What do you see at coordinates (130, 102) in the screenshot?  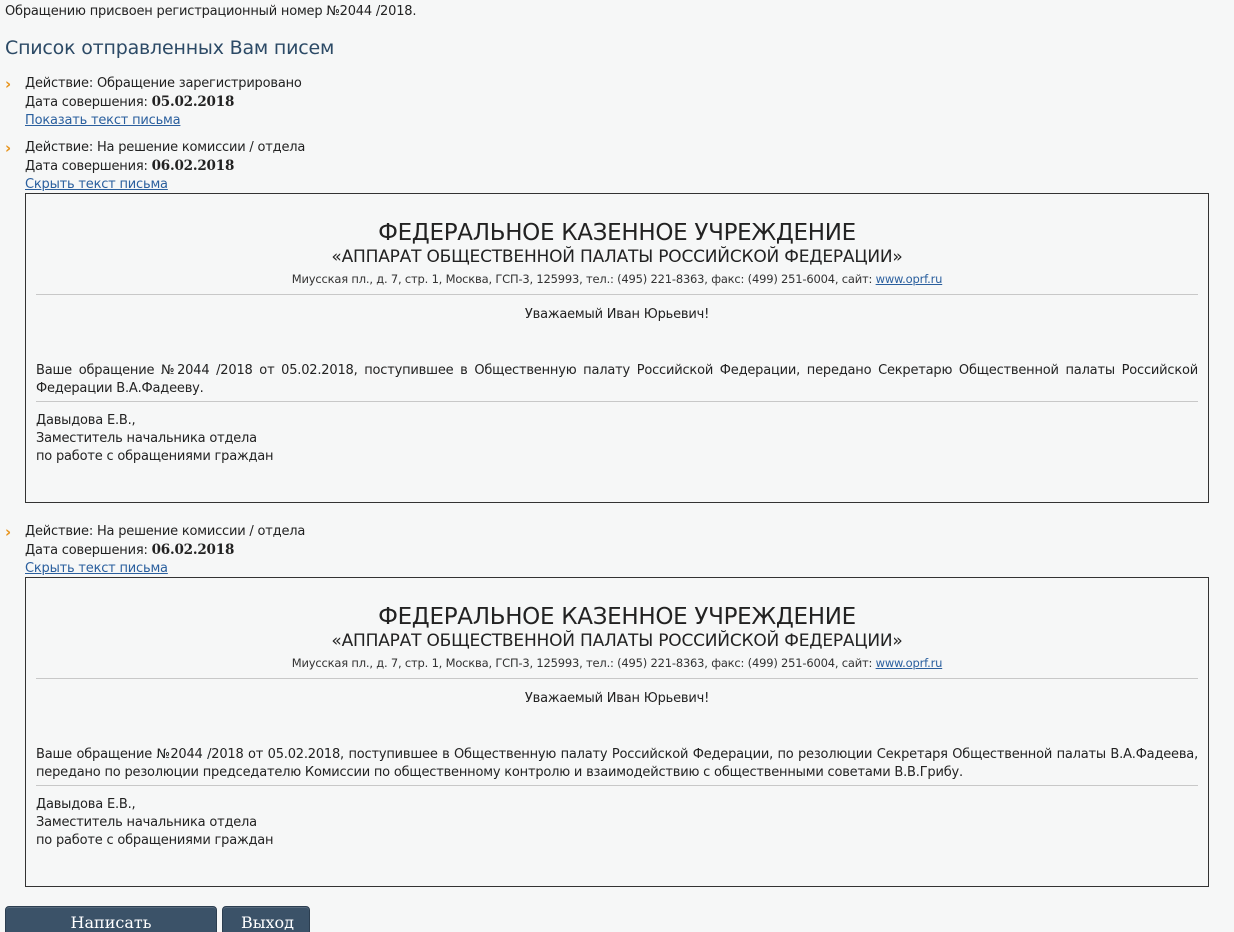 I see `action-date: Дата совершения: 05.02.2018` at bounding box center [130, 102].